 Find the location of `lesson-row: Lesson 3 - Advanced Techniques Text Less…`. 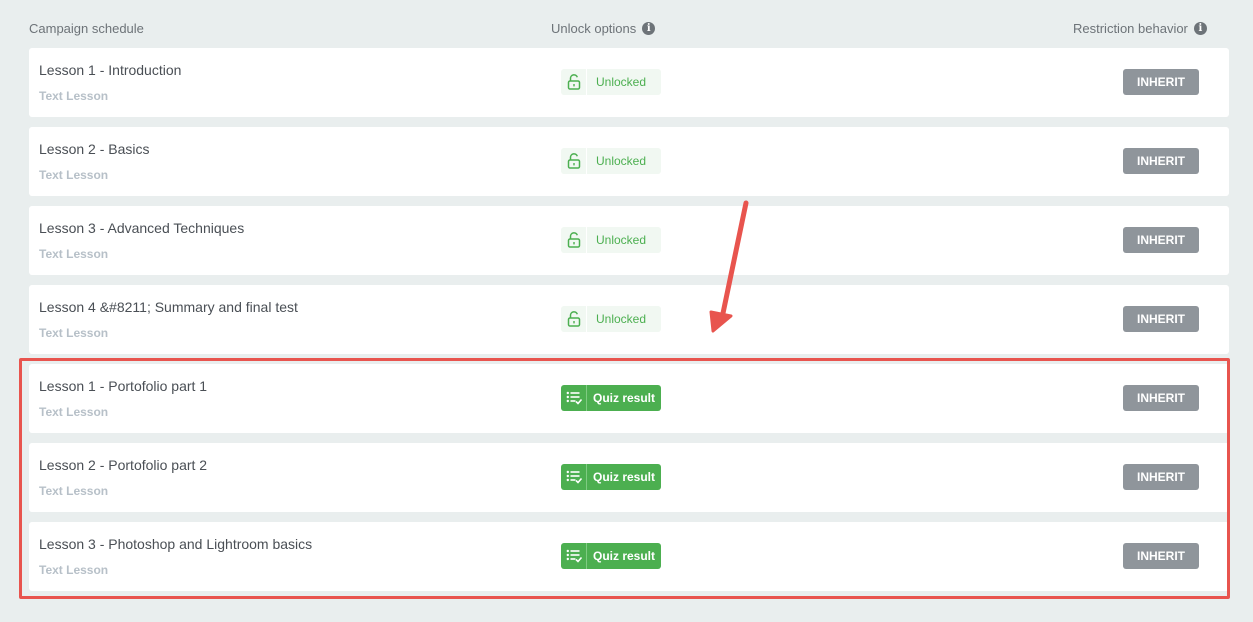

lesson-row: Lesson 3 - Advanced Techniques Text Less… is located at coordinates (629, 240).